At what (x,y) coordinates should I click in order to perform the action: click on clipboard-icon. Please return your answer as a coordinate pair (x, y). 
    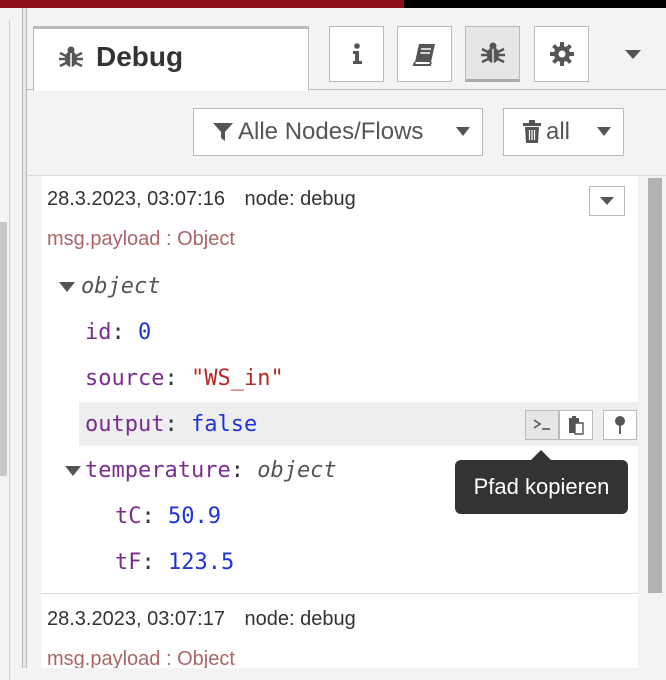
    Looking at the image, I should click on (576, 425).